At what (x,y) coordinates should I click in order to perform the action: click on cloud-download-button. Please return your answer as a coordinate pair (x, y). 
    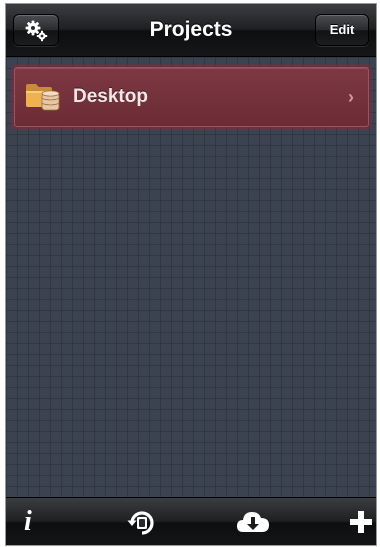
    Looking at the image, I should click on (253, 521).